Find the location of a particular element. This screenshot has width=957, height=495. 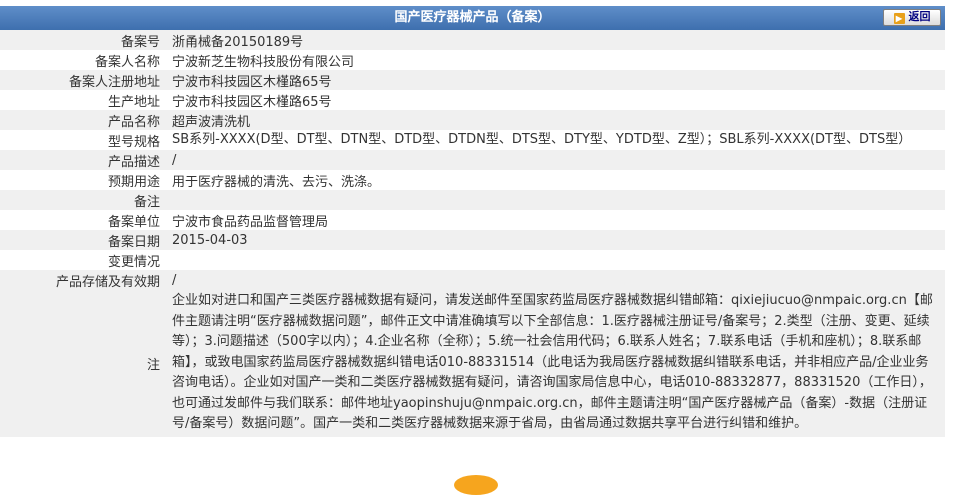

panel-header: 国产医疗器械产品（备案） ▶ 返回 is located at coordinates (472, 18).